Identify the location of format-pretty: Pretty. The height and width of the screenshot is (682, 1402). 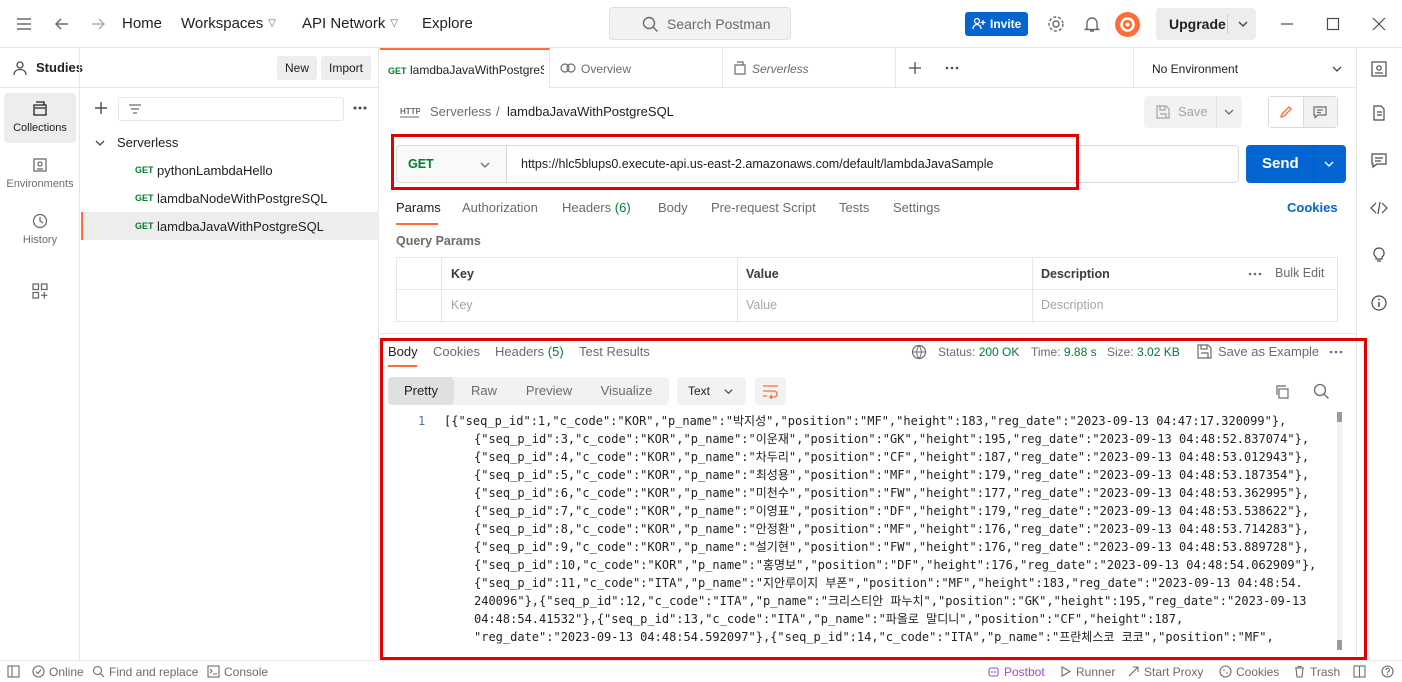
(421, 391).